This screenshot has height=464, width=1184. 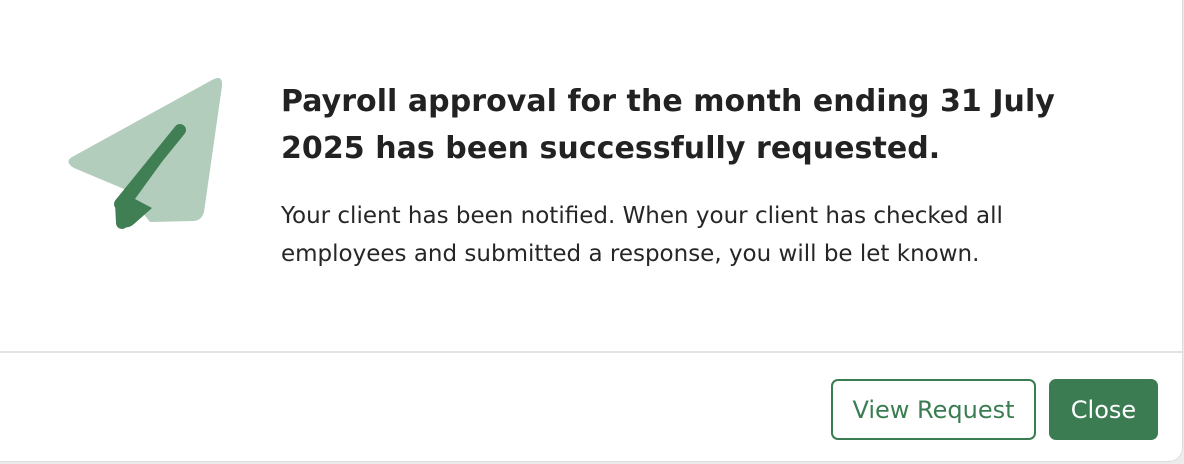 What do you see at coordinates (1103, 409) in the screenshot?
I see `close-button: Close` at bounding box center [1103, 409].